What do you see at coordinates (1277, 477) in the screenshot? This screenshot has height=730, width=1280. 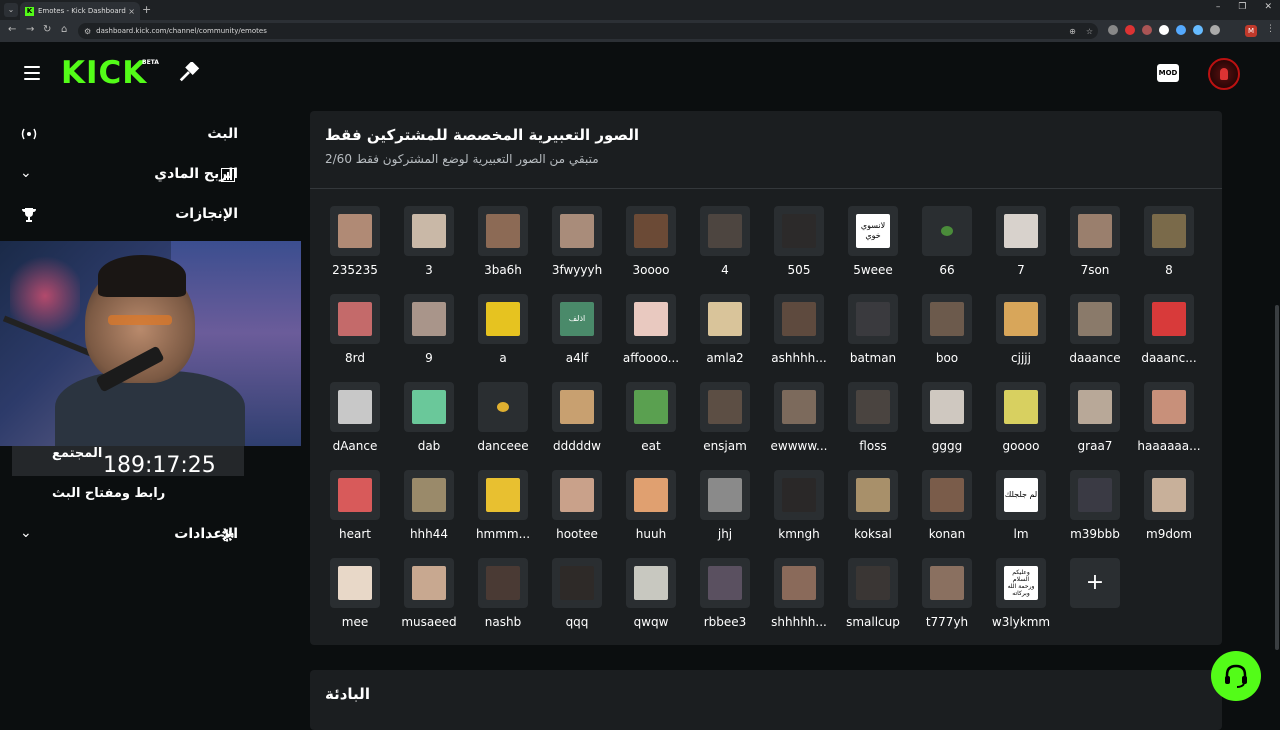 I see `scrollbar-thumb` at bounding box center [1277, 477].